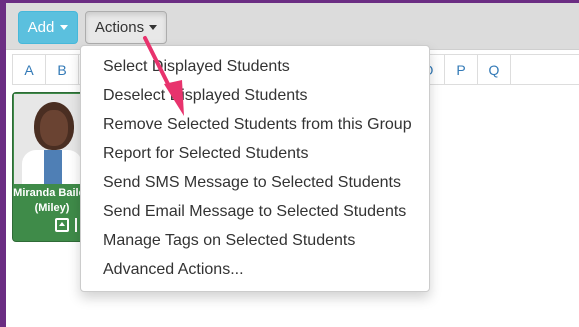 The image size is (579, 327). I want to click on student-card: Miranda Bailey (Miley), so click(51, 167).